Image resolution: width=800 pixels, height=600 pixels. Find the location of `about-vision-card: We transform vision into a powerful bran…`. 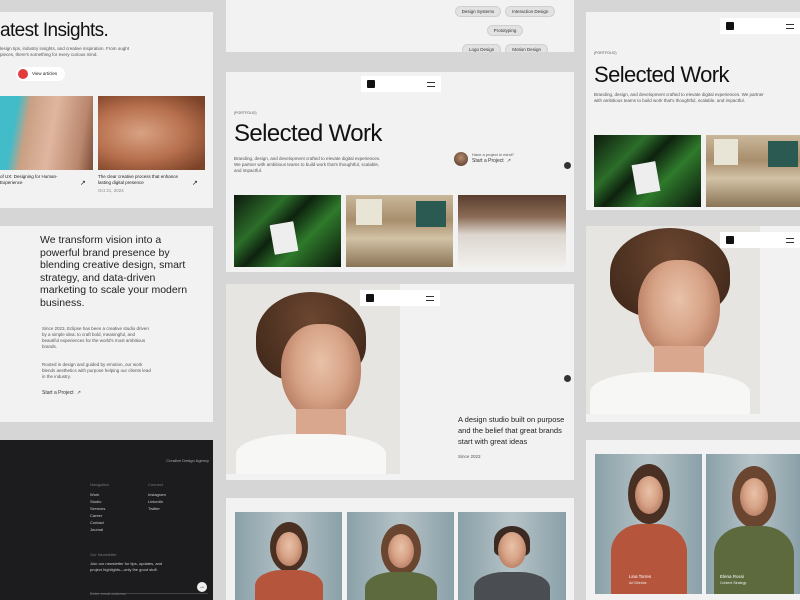

about-vision-card: We transform vision into a powerful bran… is located at coordinates (106, 324).